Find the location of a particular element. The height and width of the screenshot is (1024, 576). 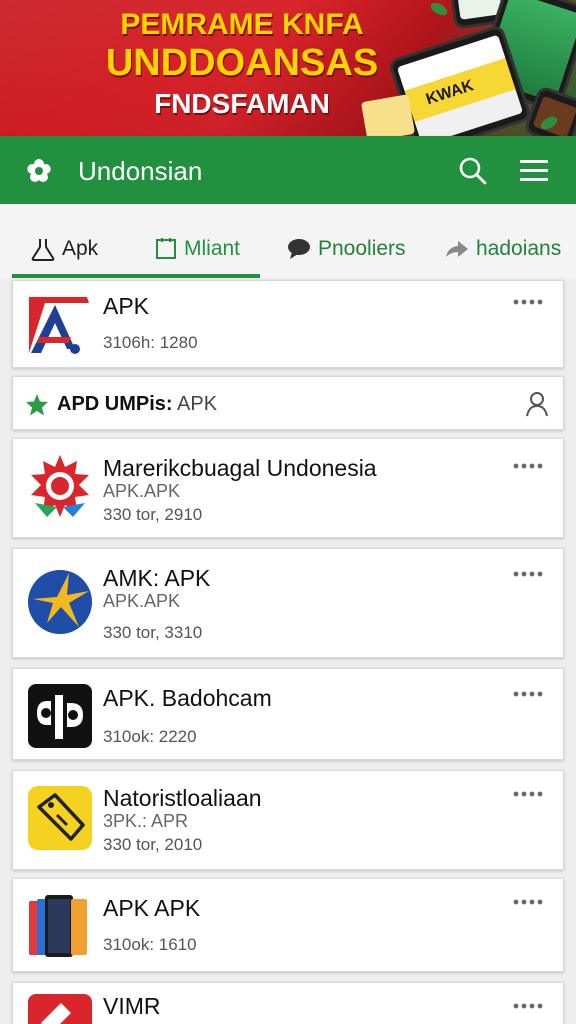

filter-label: APD UMPis: APK is located at coordinates (137, 404).